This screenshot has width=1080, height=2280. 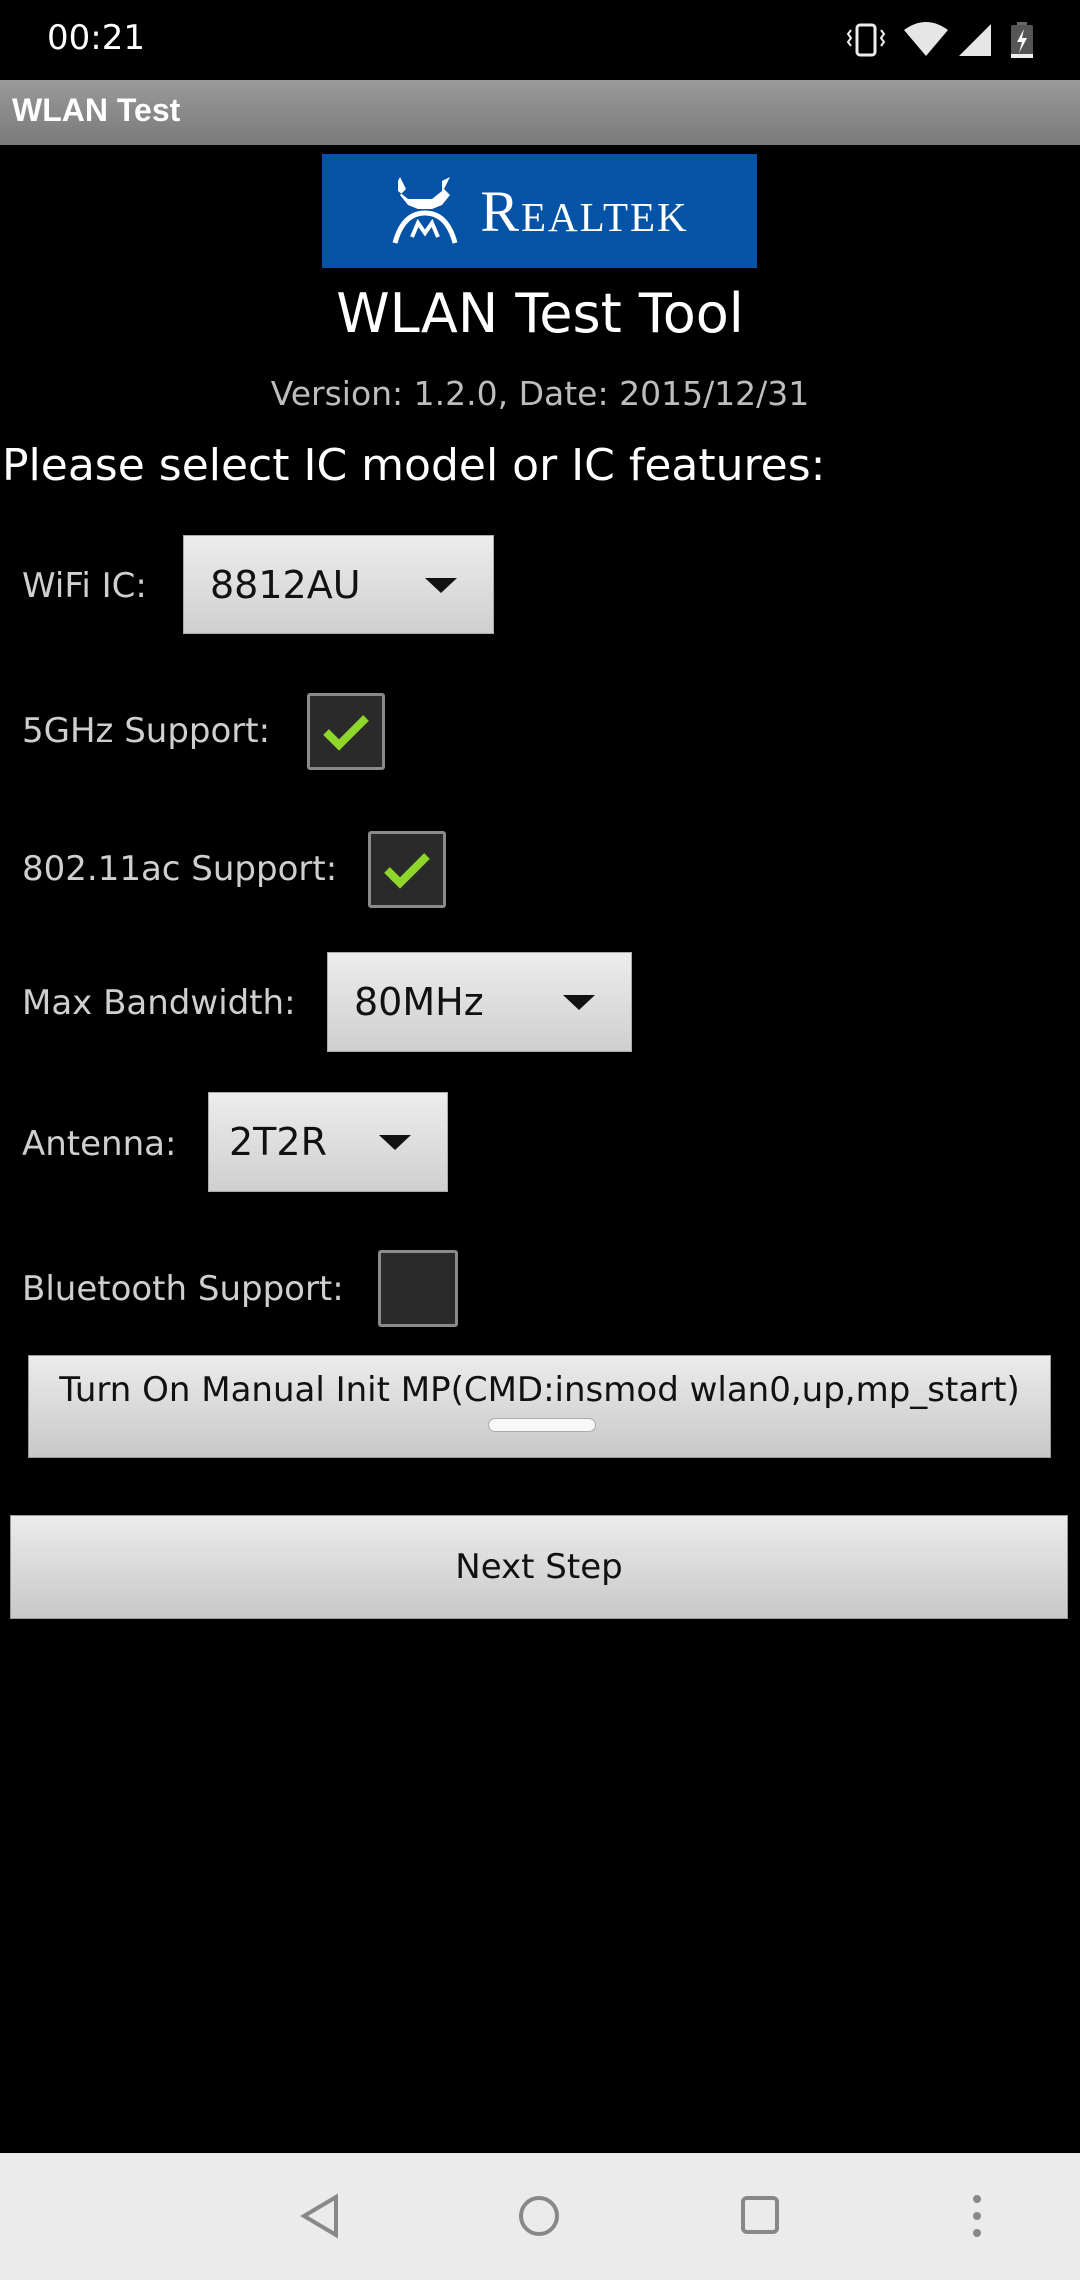 What do you see at coordinates (183, 1289) in the screenshot?
I see `bluetooth-support-label: Bluetooth Support:` at bounding box center [183, 1289].